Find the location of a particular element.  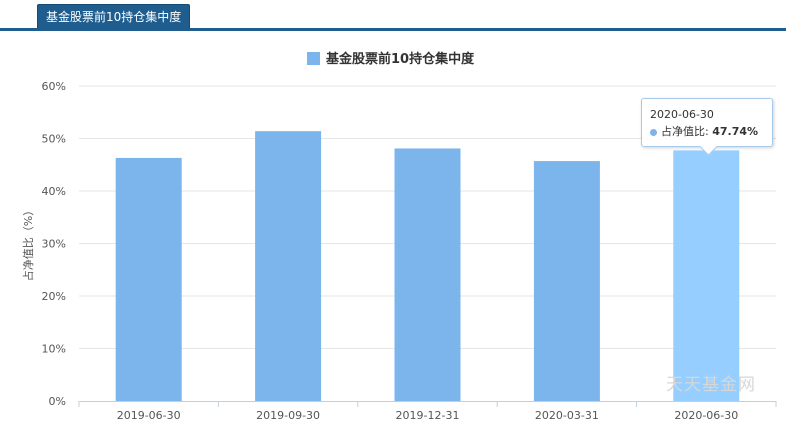

tooltip-row: 占净值比: 47.74% is located at coordinates (704, 131).